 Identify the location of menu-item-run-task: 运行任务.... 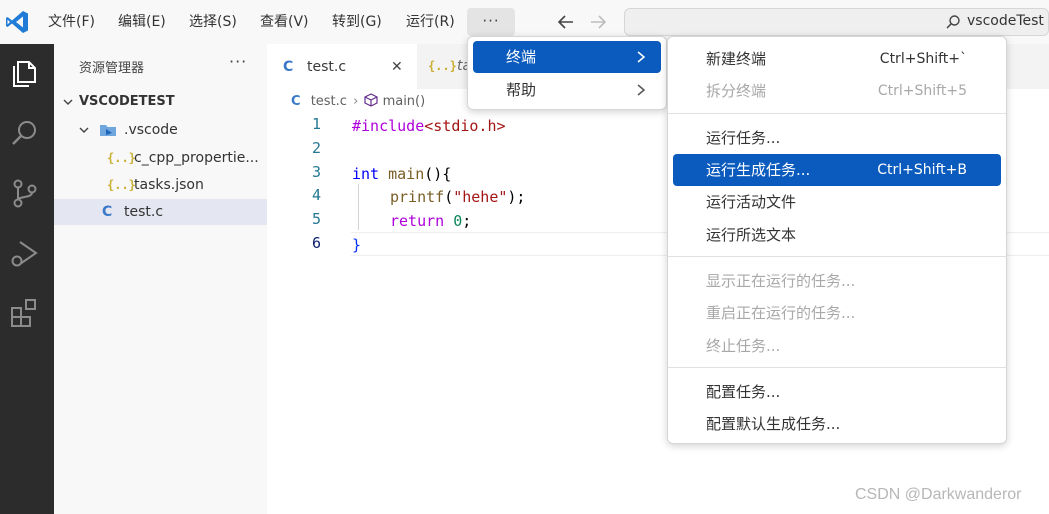
(837, 138).